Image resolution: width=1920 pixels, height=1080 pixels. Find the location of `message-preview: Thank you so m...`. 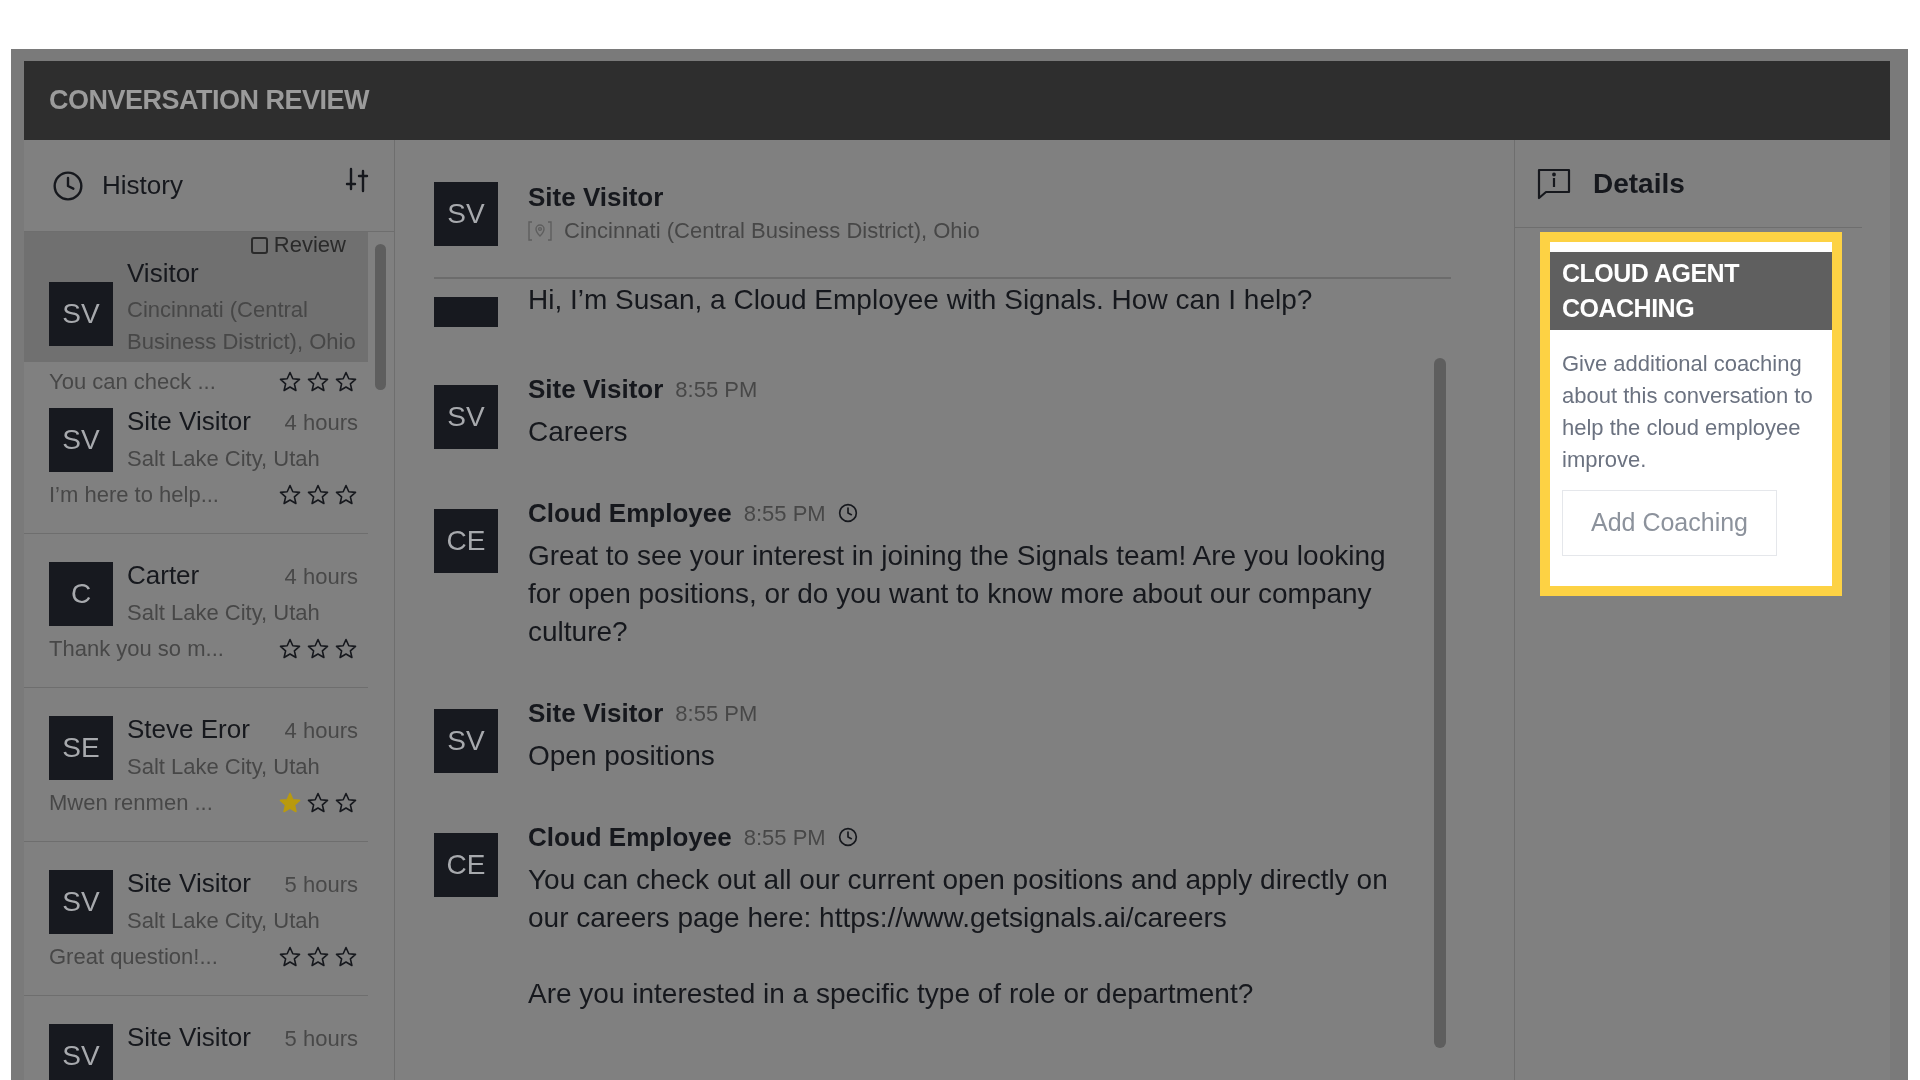

message-preview: Thank you so m... is located at coordinates (137, 649).